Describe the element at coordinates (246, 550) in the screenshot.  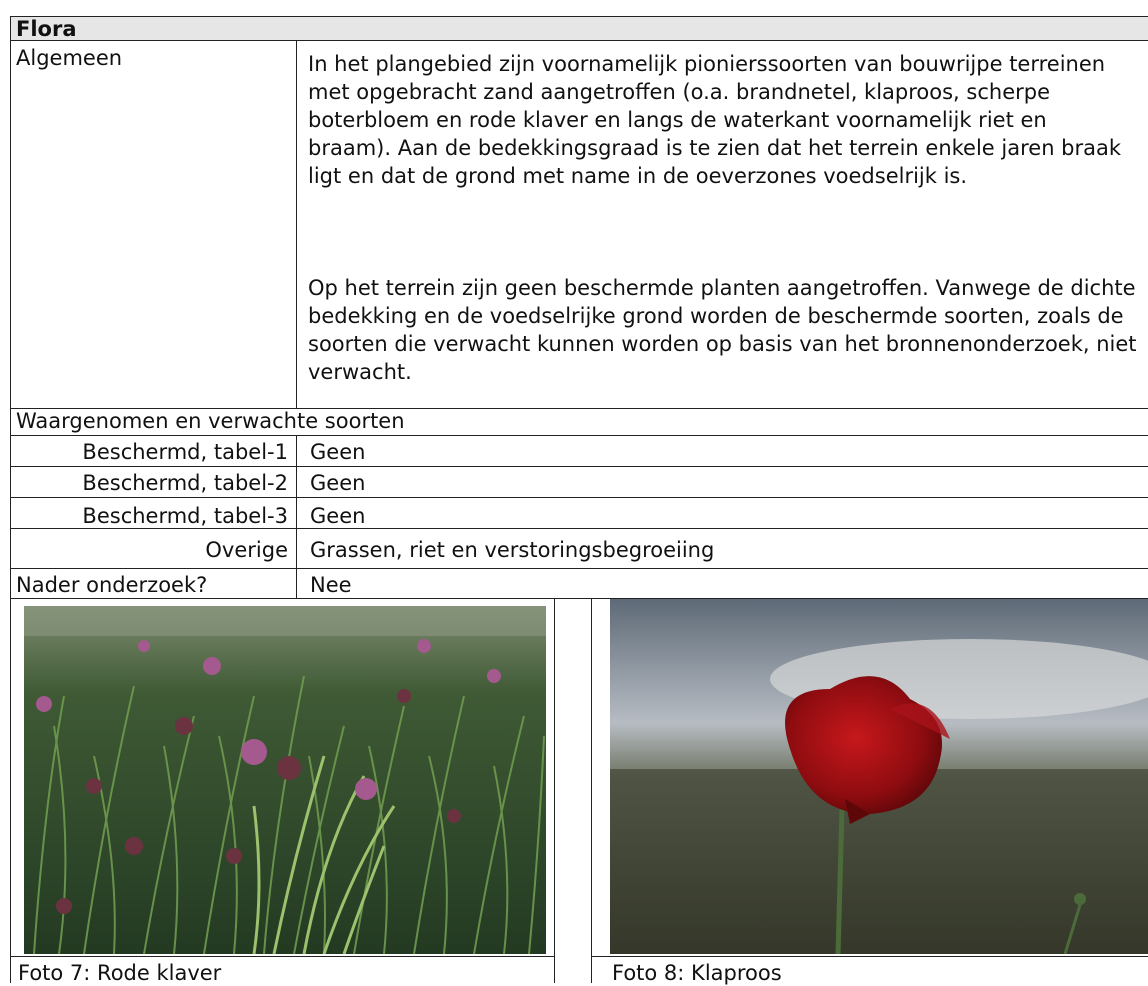
I see `row-label-overige: Overige` at that location.